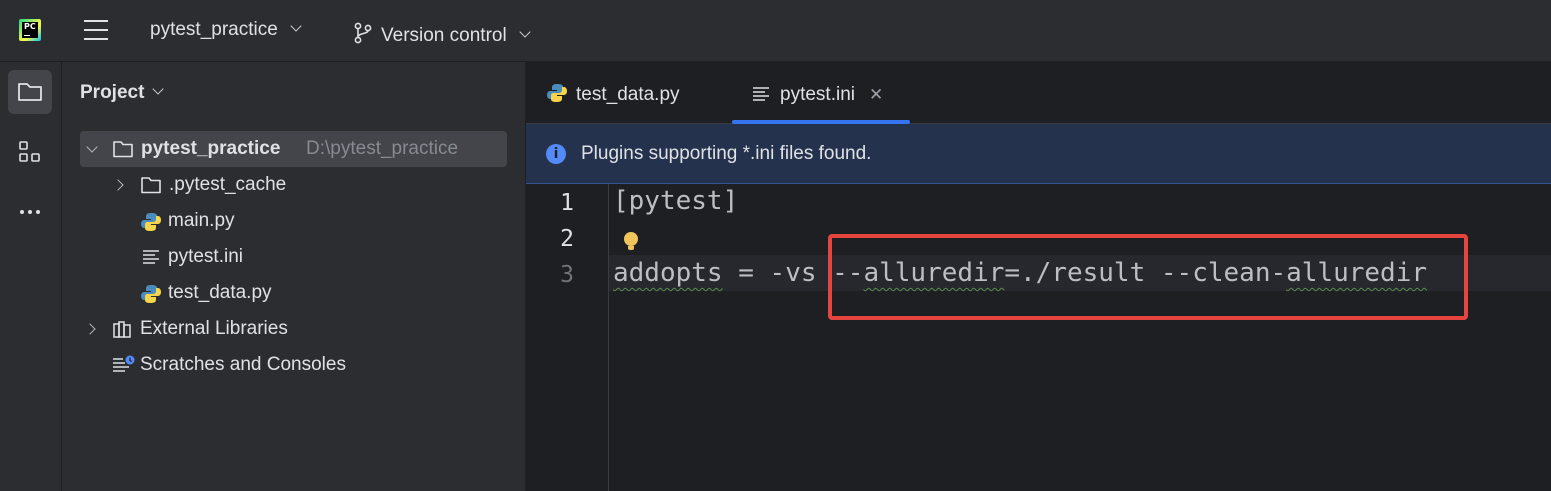  Describe the element at coordinates (122, 329) in the screenshot. I see `library-icon` at that location.